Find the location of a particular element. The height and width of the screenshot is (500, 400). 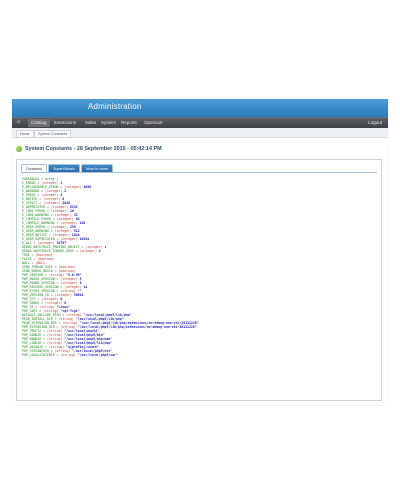

constant-value: 128 is located at coordinates (82, 223).